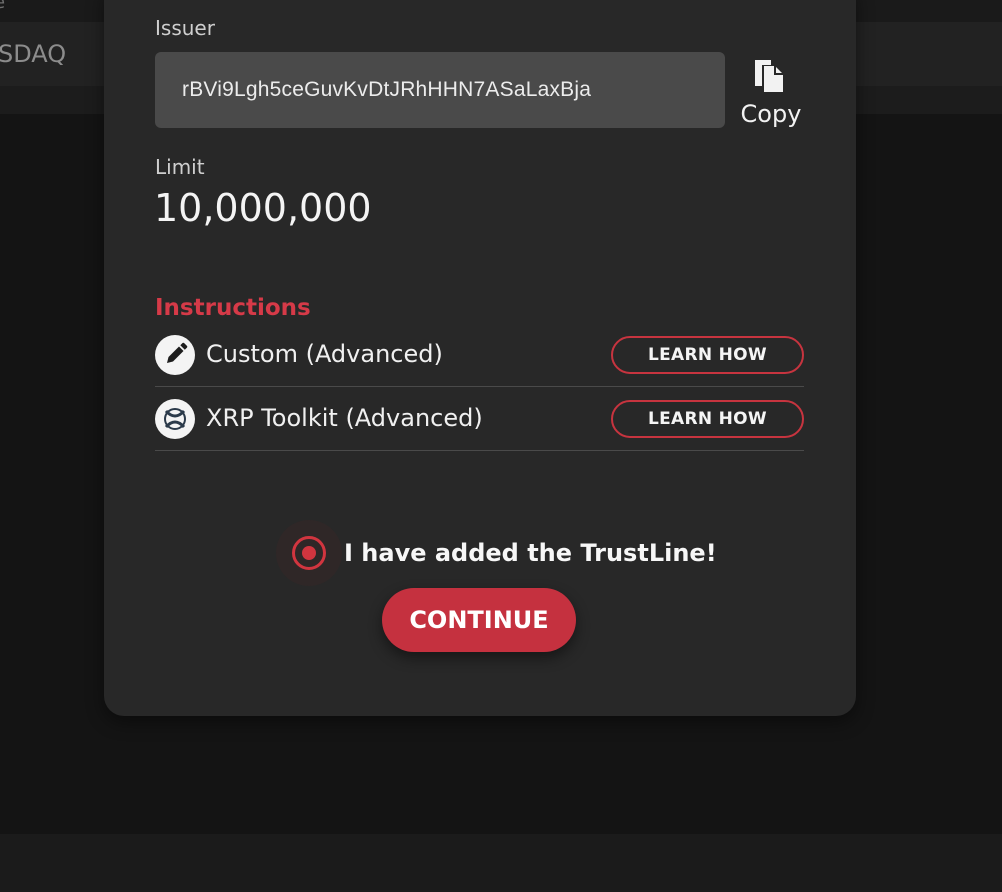 Image resolution: width=1002 pixels, height=892 pixels. I want to click on trustline-confirm-row: I have added the TrustLine!, so click(496, 555).